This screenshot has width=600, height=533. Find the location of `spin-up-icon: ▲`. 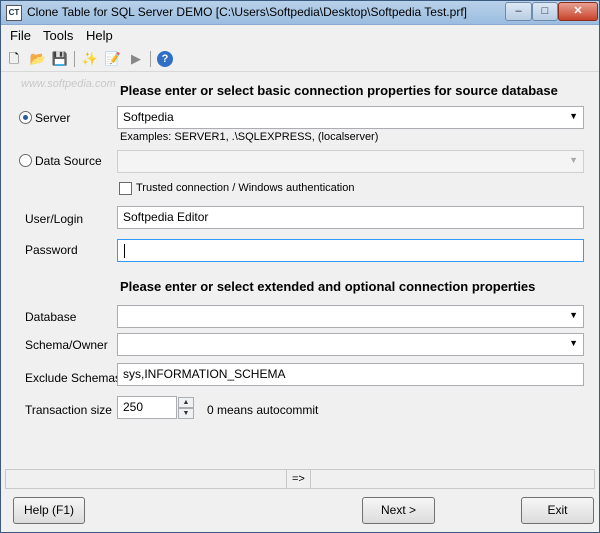

spin-up-icon: ▲ is located at coordinates (186, 402).